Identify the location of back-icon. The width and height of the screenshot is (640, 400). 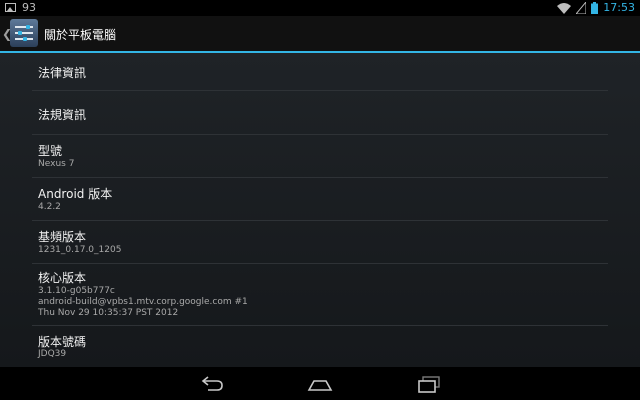
(212, 383).